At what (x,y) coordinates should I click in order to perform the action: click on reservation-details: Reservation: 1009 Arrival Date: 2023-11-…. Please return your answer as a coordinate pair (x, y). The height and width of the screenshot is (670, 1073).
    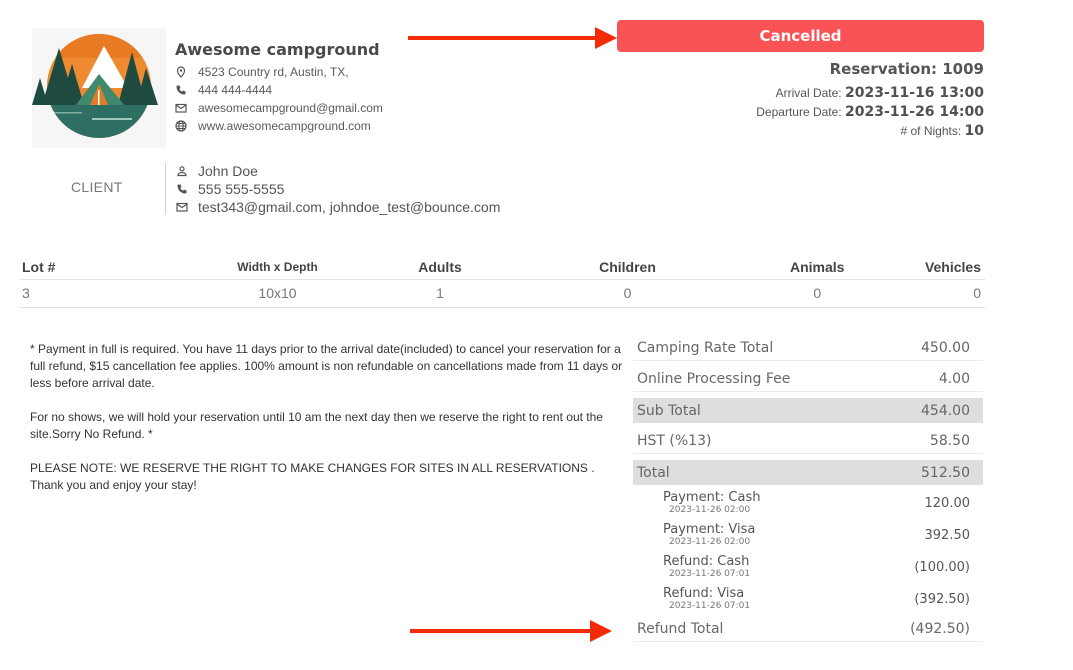
    Looking at the image, I should click on (870, 100).